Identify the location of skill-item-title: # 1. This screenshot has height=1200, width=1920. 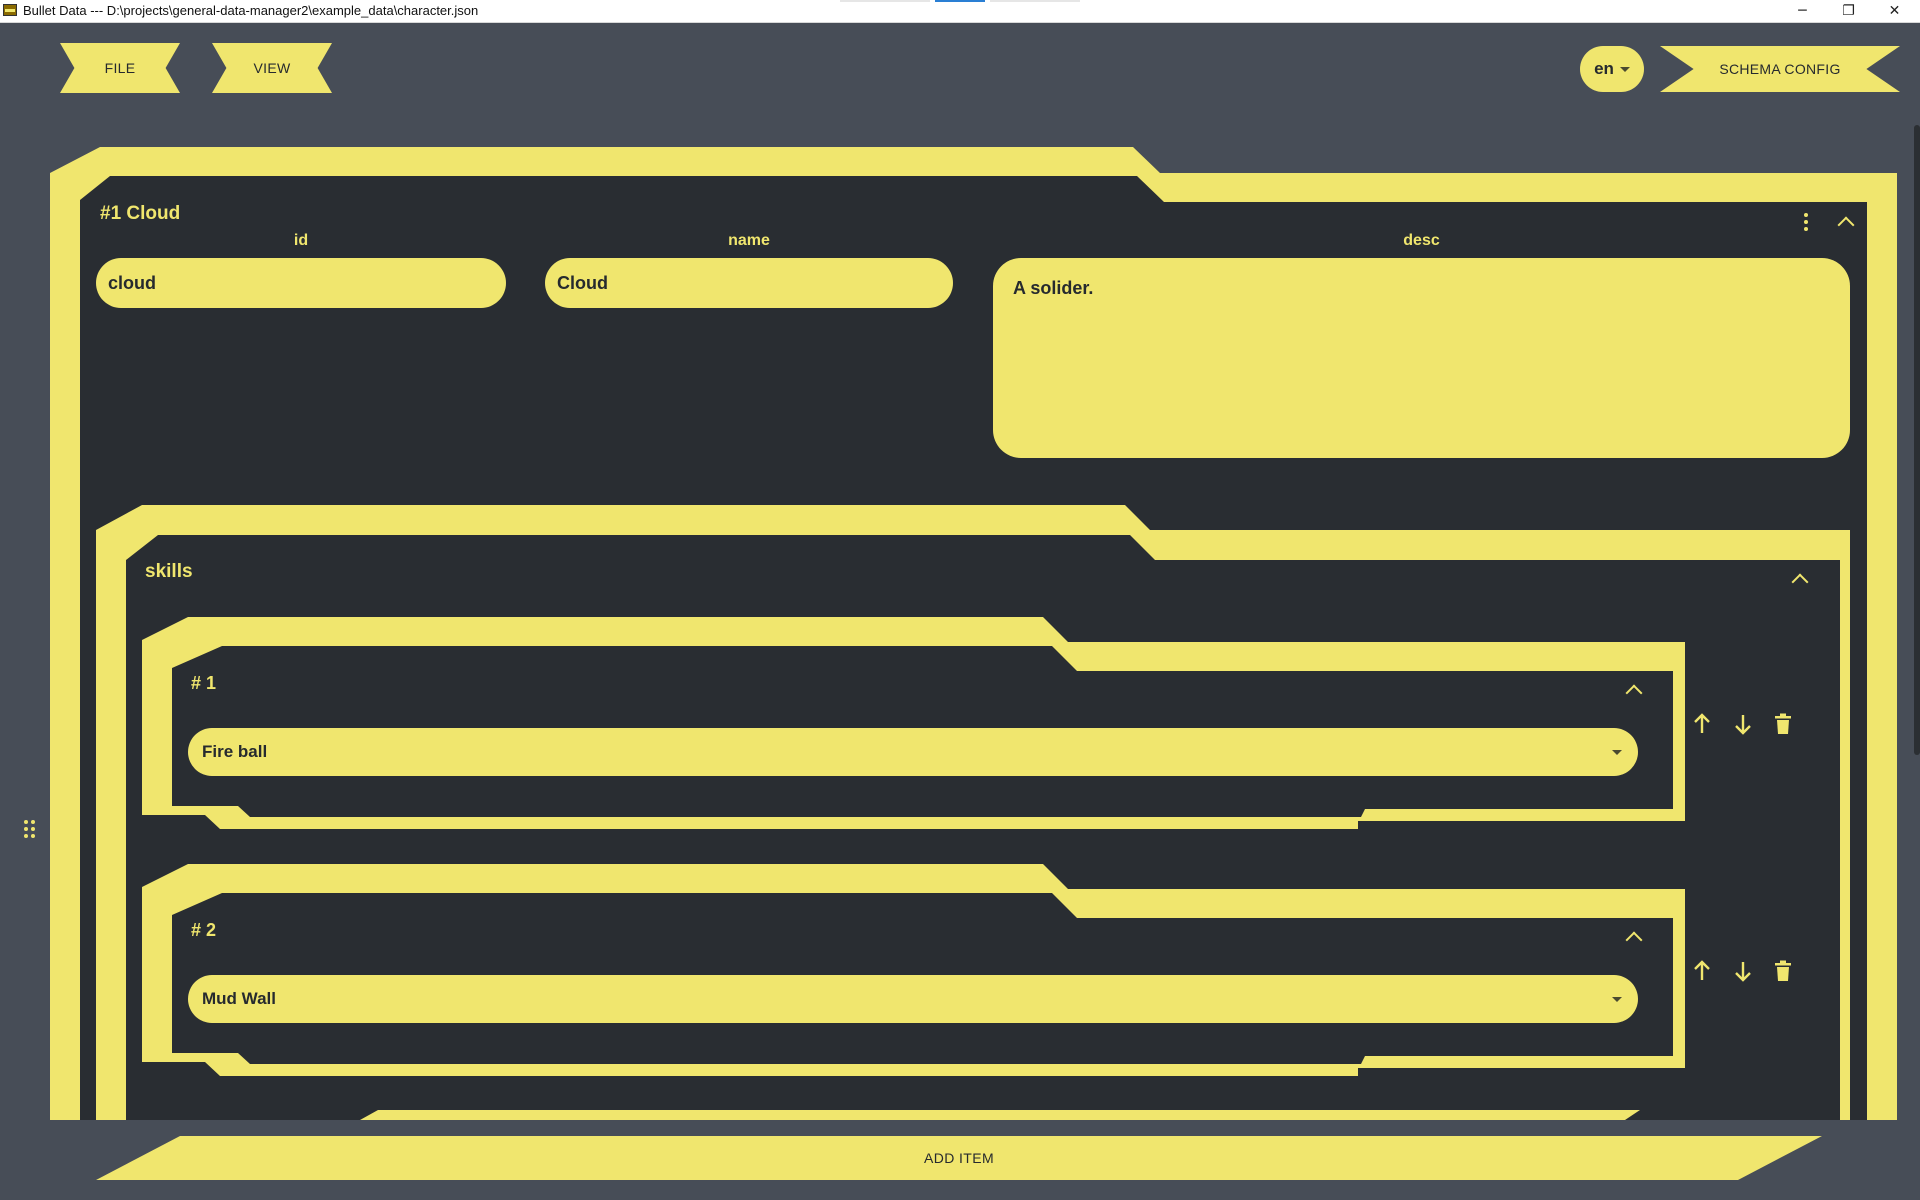
(204, 683).